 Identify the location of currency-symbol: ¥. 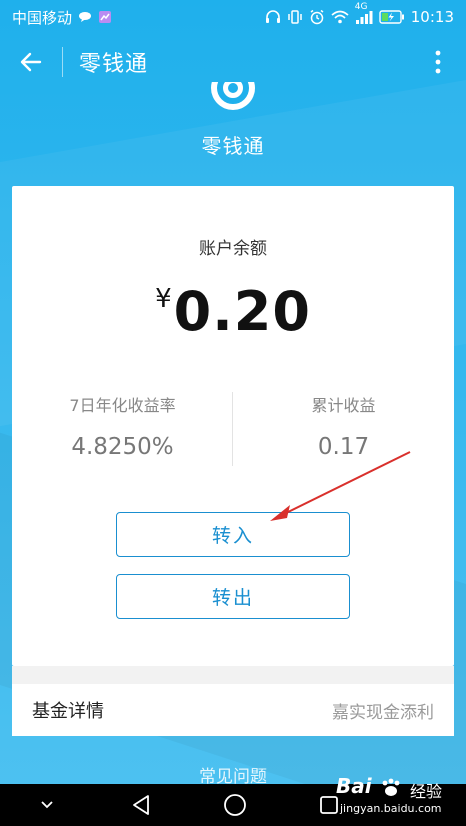
(163, 299).